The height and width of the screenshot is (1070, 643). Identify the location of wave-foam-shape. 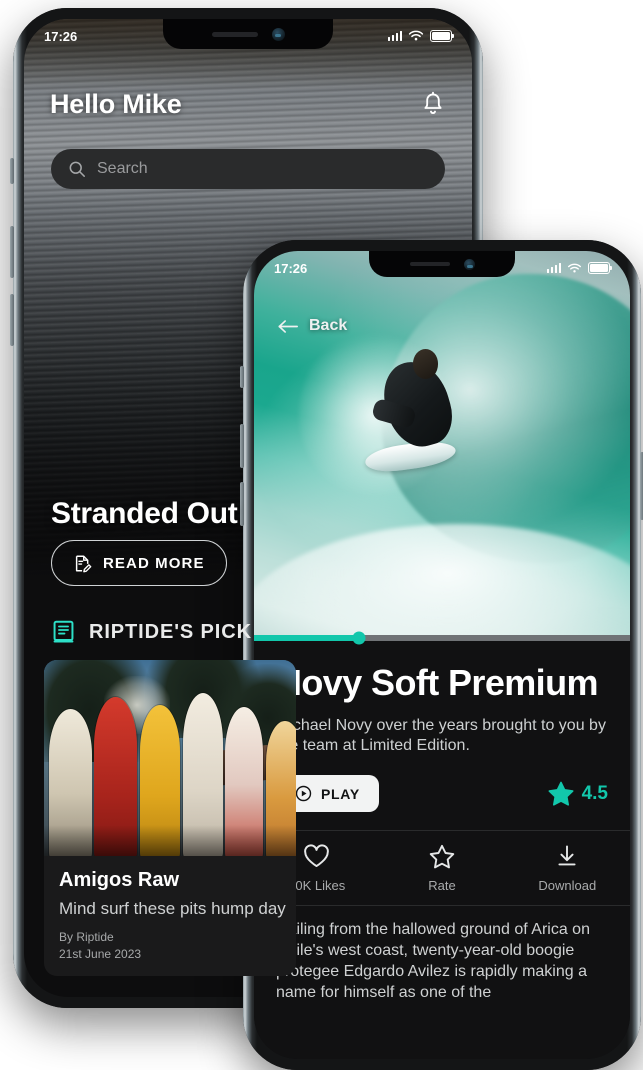
(442, 582).